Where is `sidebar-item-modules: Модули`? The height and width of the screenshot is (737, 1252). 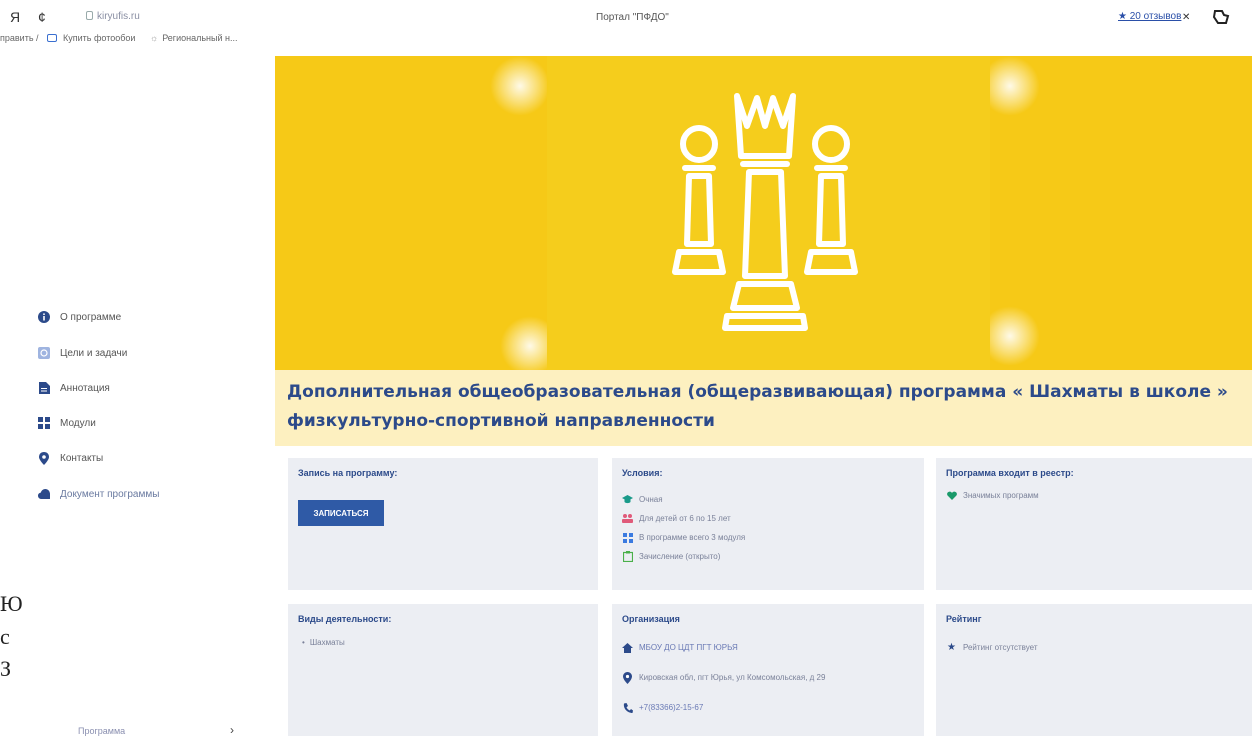
sidebar-item-modules: Модули is located at coordinates (67, 423).